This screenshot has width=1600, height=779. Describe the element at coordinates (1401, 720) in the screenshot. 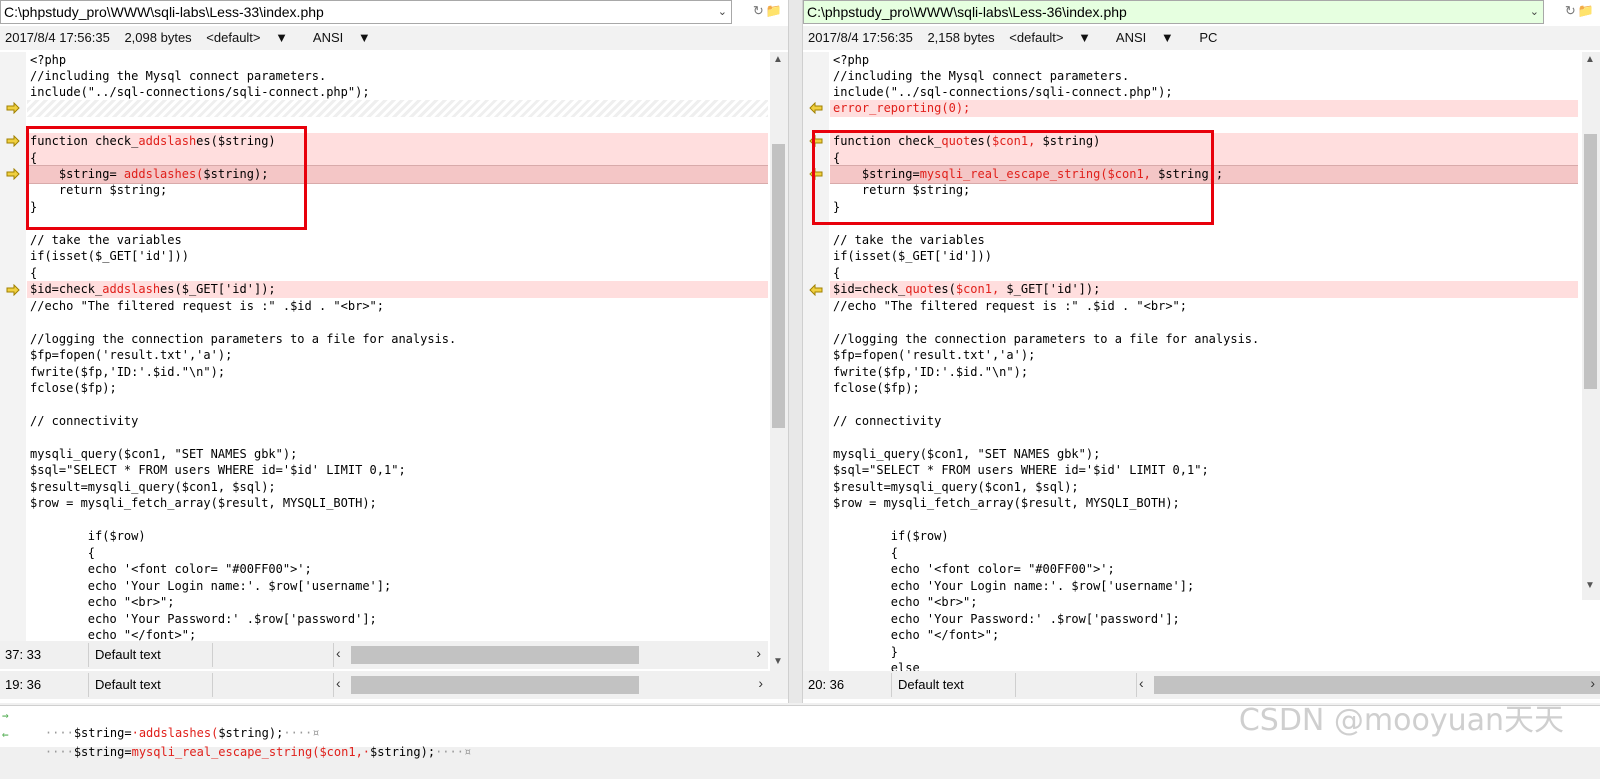

I see `watermark: CSDN @mooyuan天天` at that location.